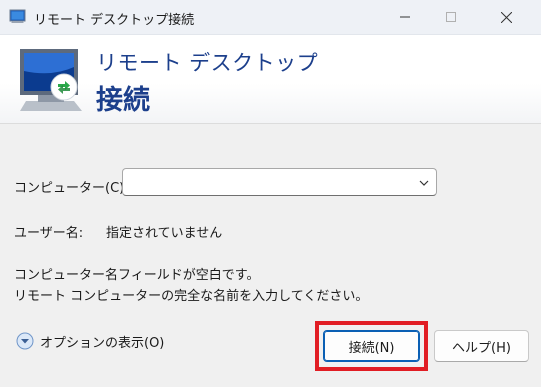  What do you see at coordinates (270, 17) in the screenshot?
I see `title-bar: リモート デスクトップ接続` at bounding box center [270, 17].